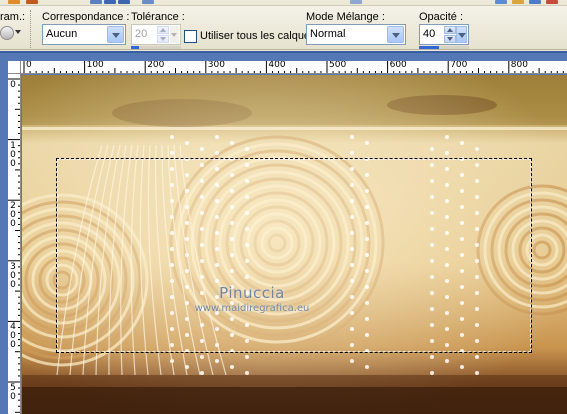 The image size is (567, 414). Describe the element at coordinates (31, 29) in the screenshot. I see `toolbar-grip` at that location.